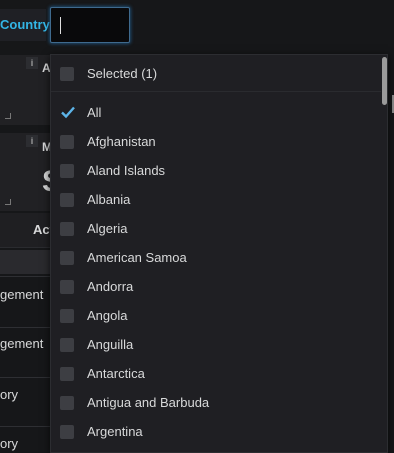 The width and height of the screenshot is (394, 453). I want to click on country-option: Argentina, so click(216, 432).